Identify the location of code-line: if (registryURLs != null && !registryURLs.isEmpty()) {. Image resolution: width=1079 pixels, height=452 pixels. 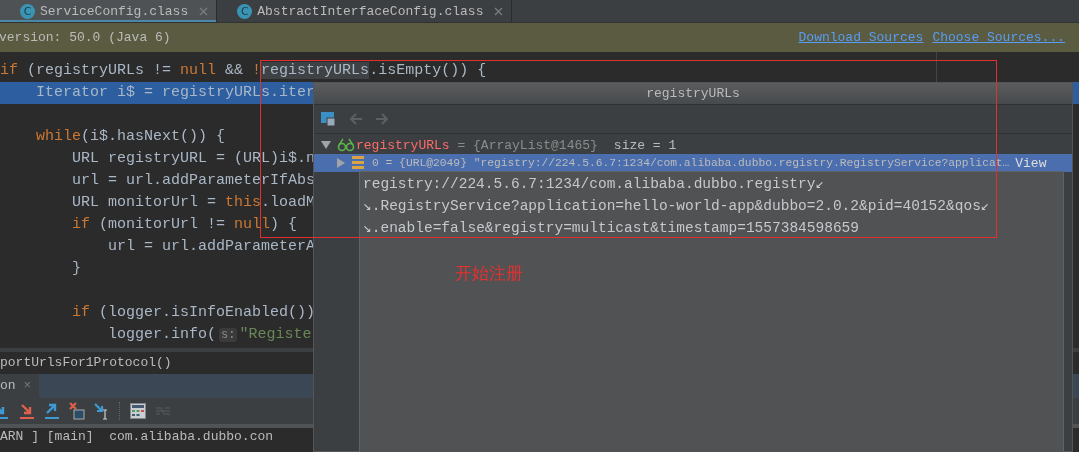
(243, 71).